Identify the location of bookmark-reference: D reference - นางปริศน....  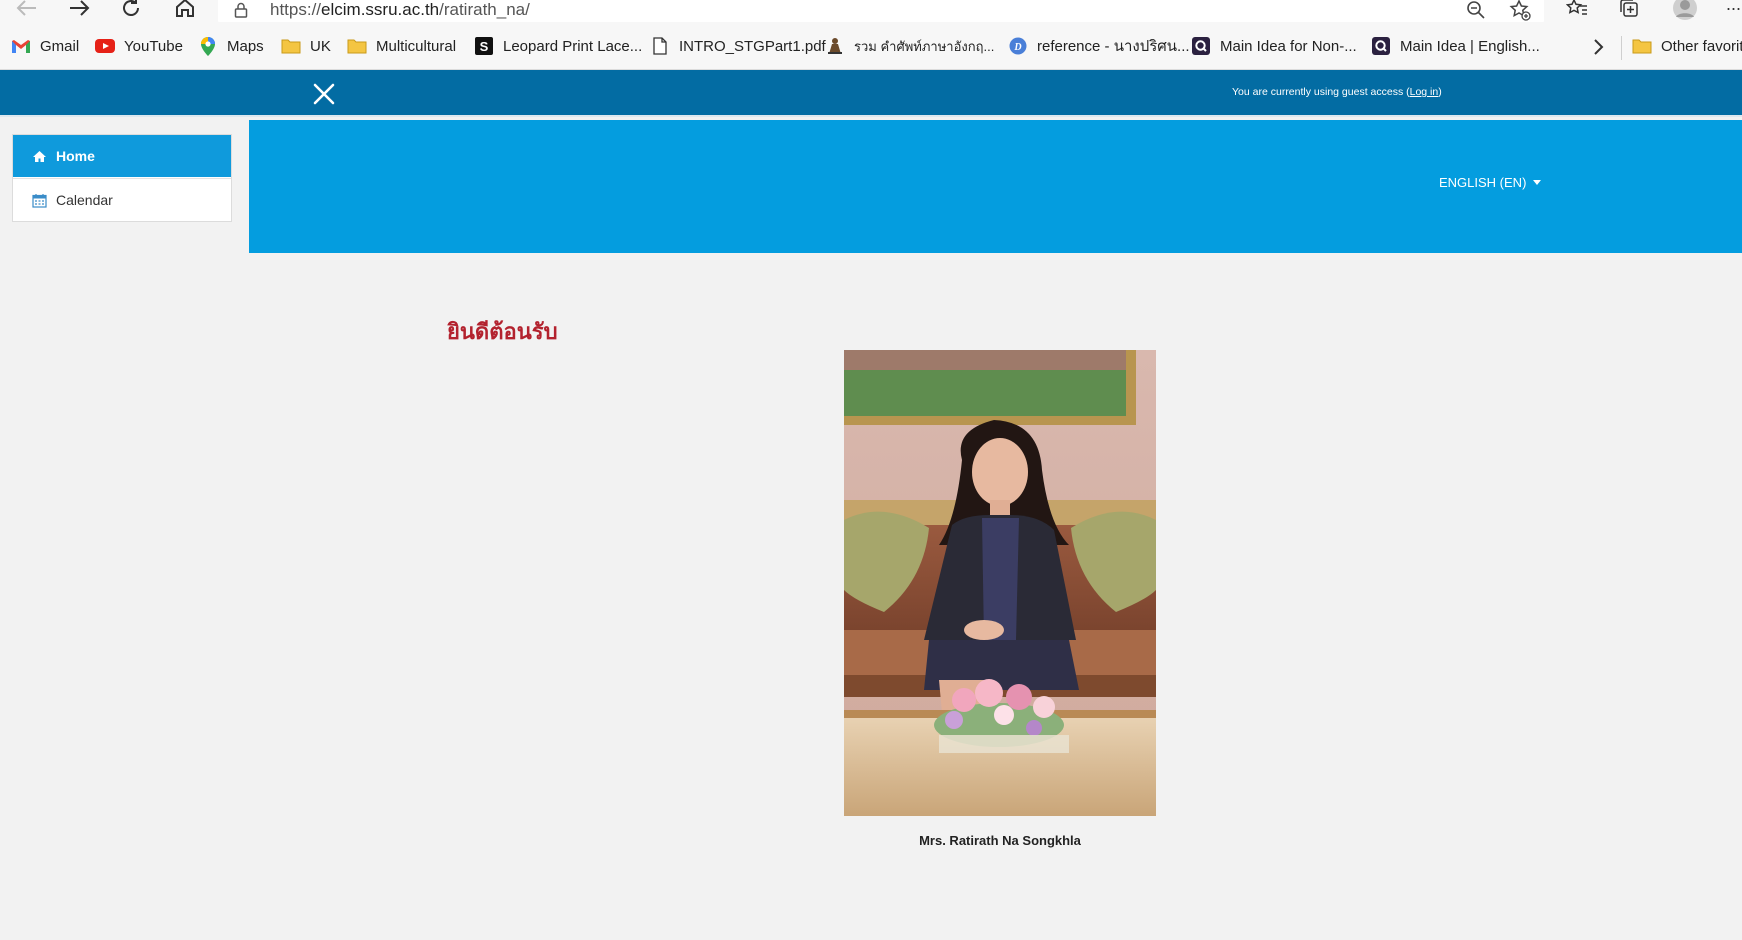
(1099, 46).